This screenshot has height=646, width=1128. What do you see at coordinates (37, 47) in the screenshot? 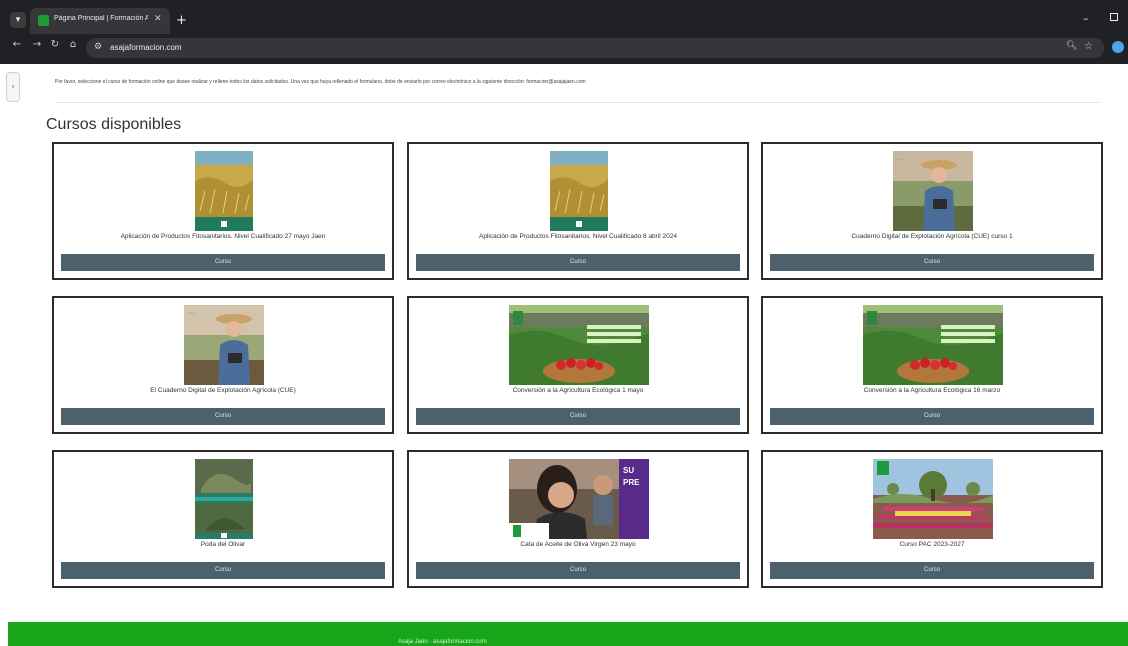
I see `forward-icon: →` at bounding box center [37, 47].